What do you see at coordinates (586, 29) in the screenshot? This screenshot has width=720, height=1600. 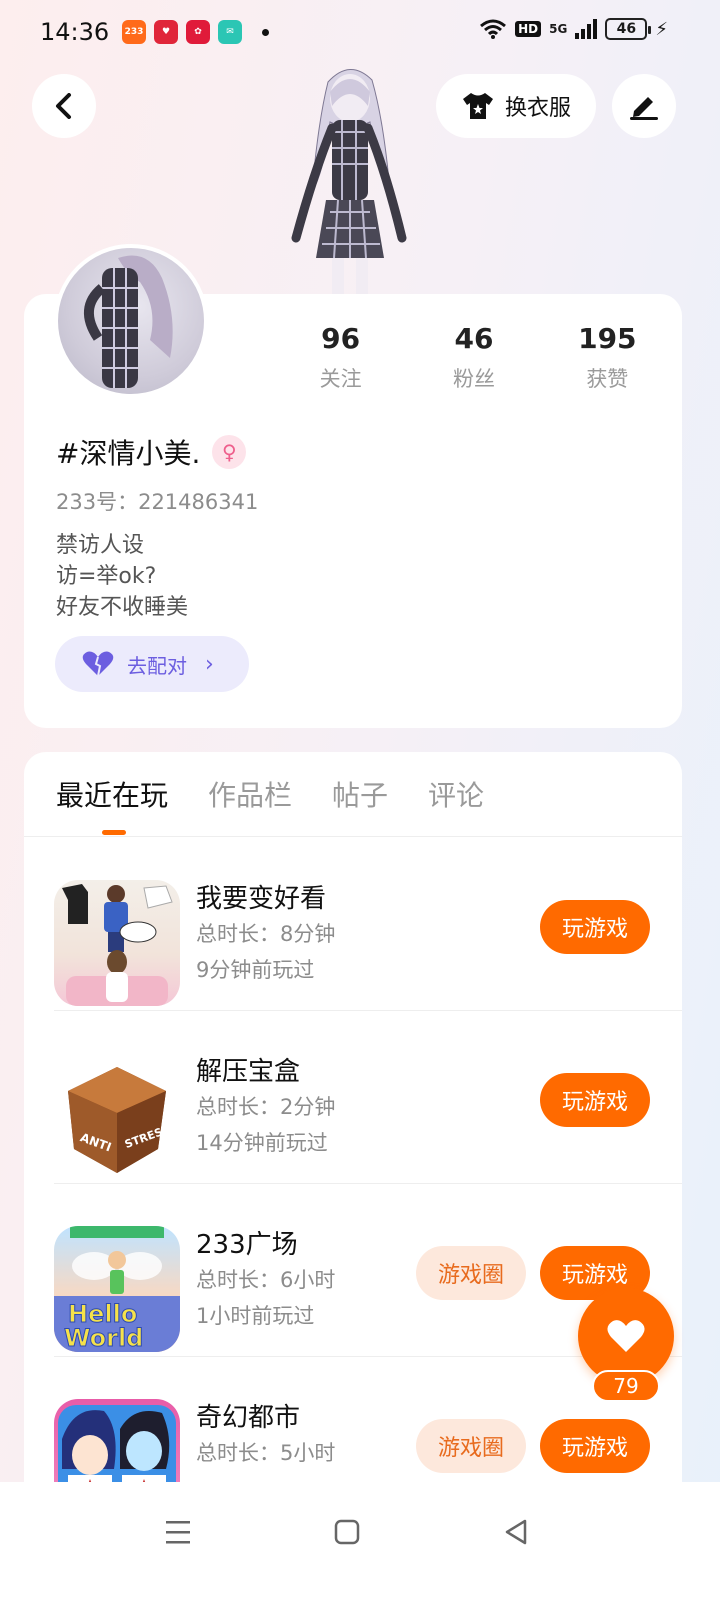 I see `signal-icon` at bounding box center [586, 29].